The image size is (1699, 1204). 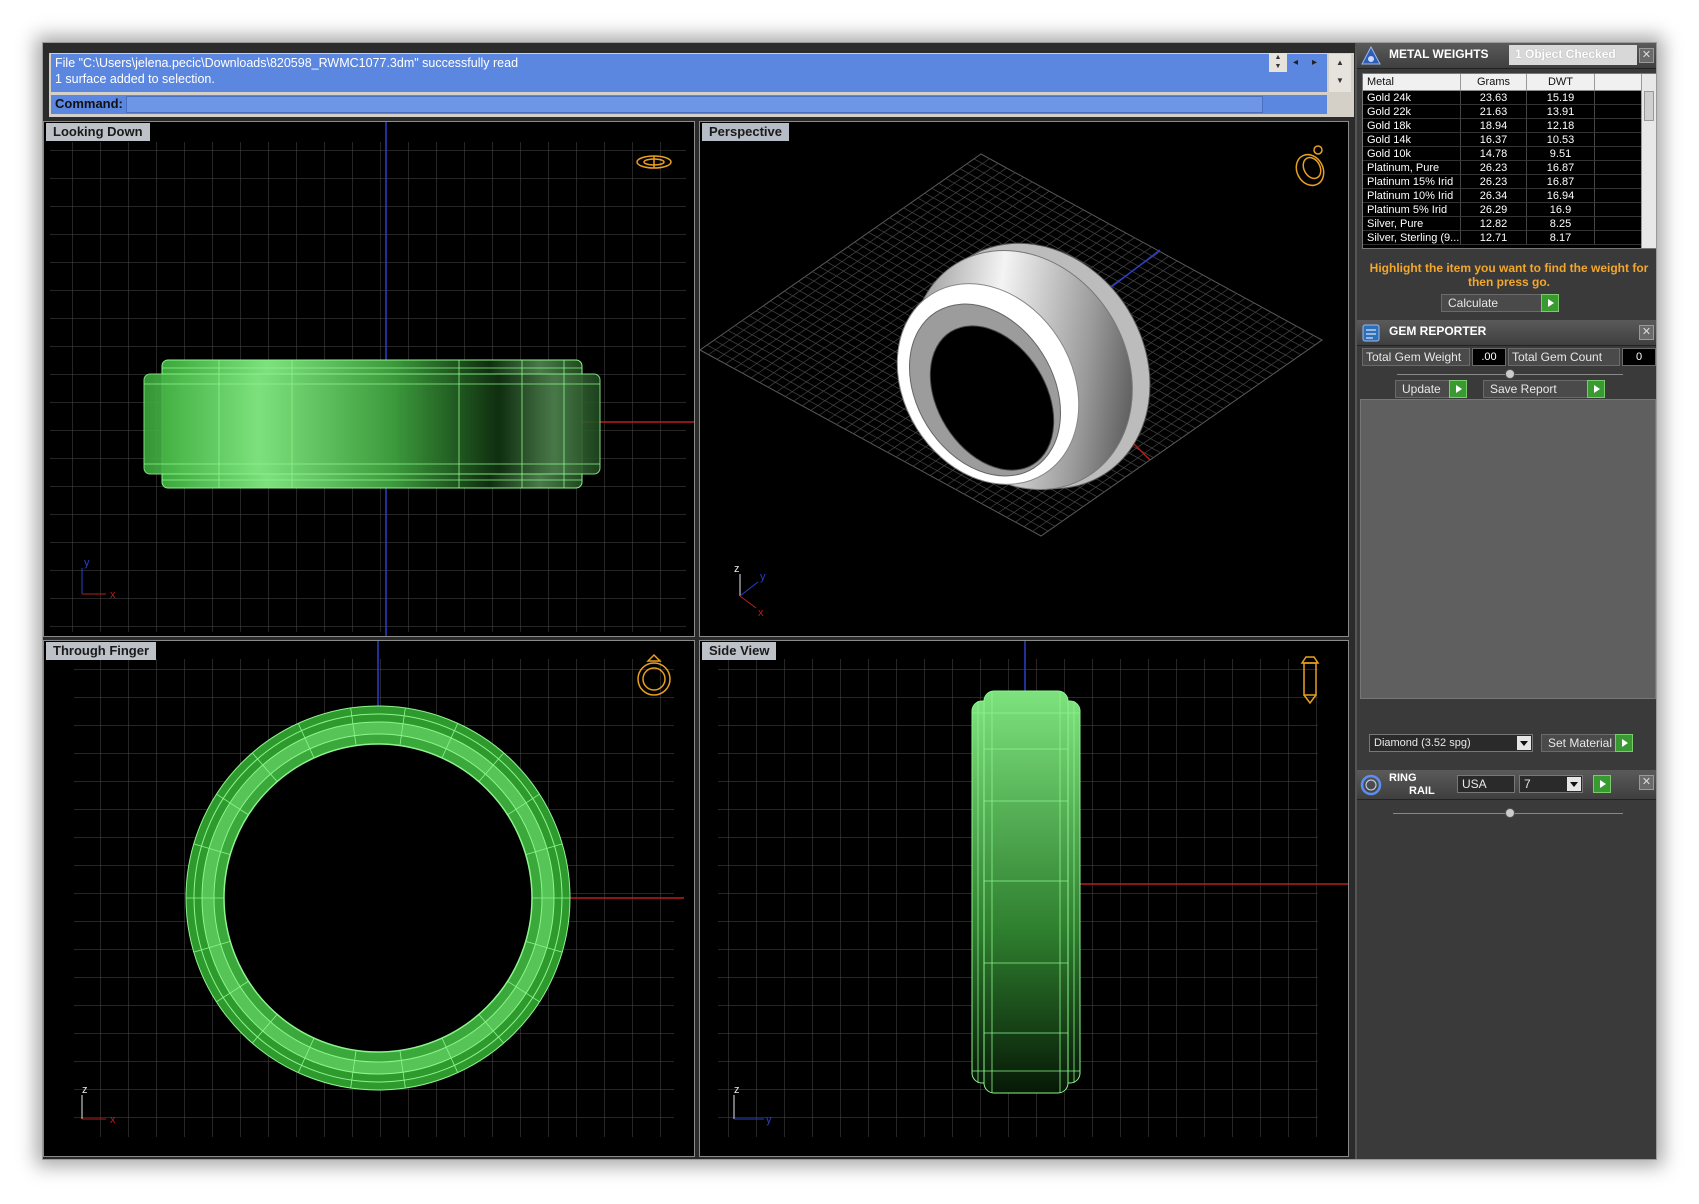 I want to click on metal-weights-status: 1 Object Checked, so click(x=1573, y=55).